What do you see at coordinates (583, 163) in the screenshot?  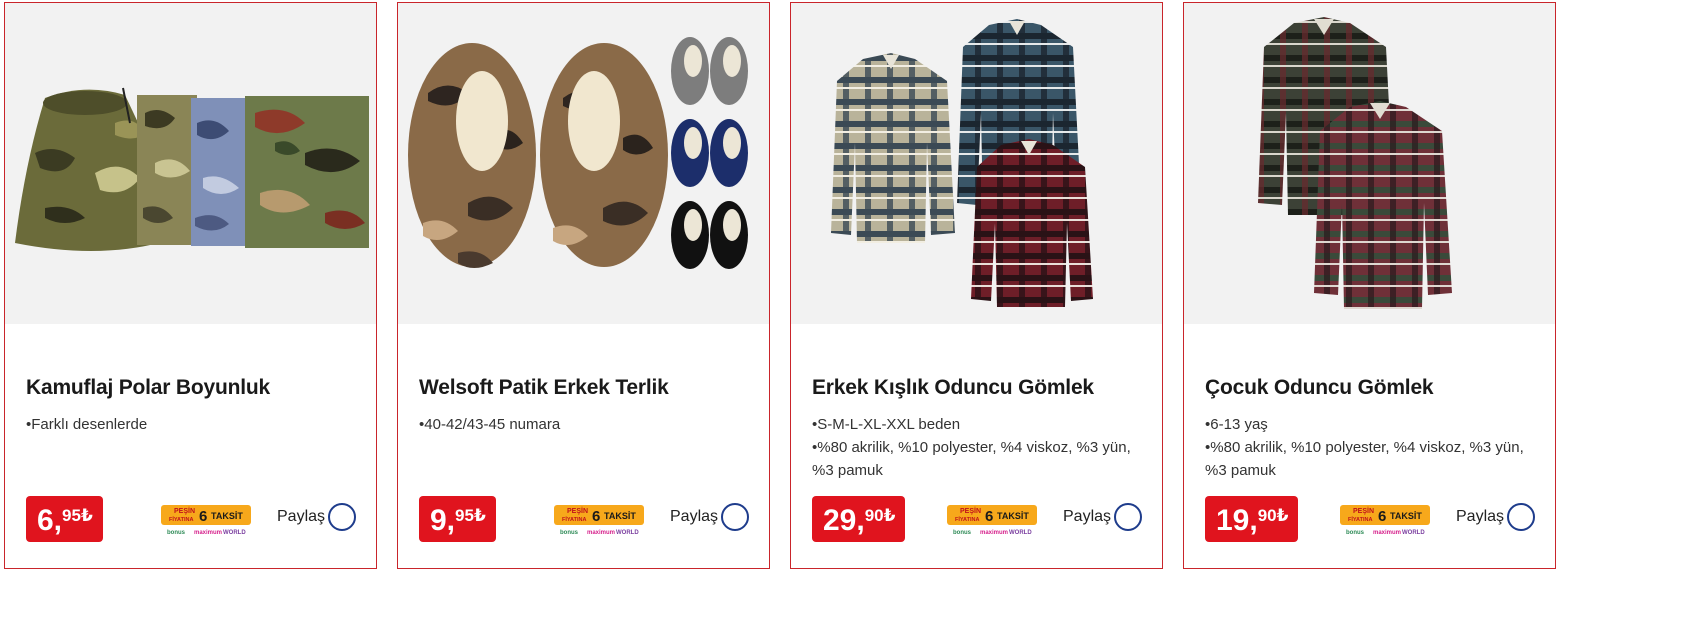 I see `slipper-image` at bounding box center [583, 163].